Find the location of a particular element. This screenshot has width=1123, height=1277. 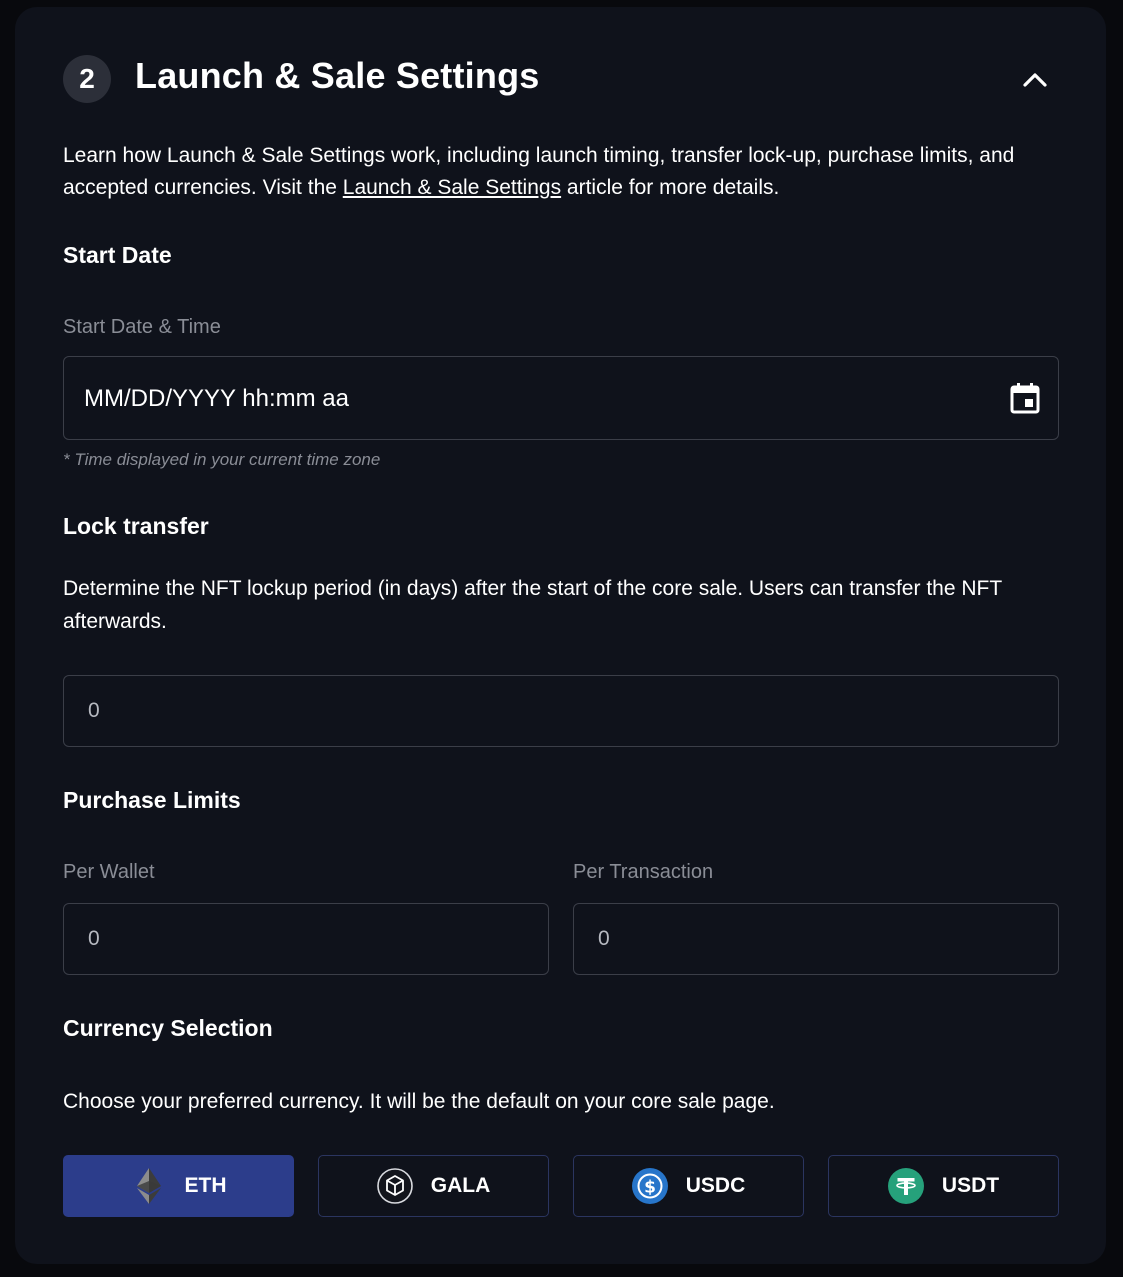

lock-transfer-value: 0 is located at coordinates (94, 710).